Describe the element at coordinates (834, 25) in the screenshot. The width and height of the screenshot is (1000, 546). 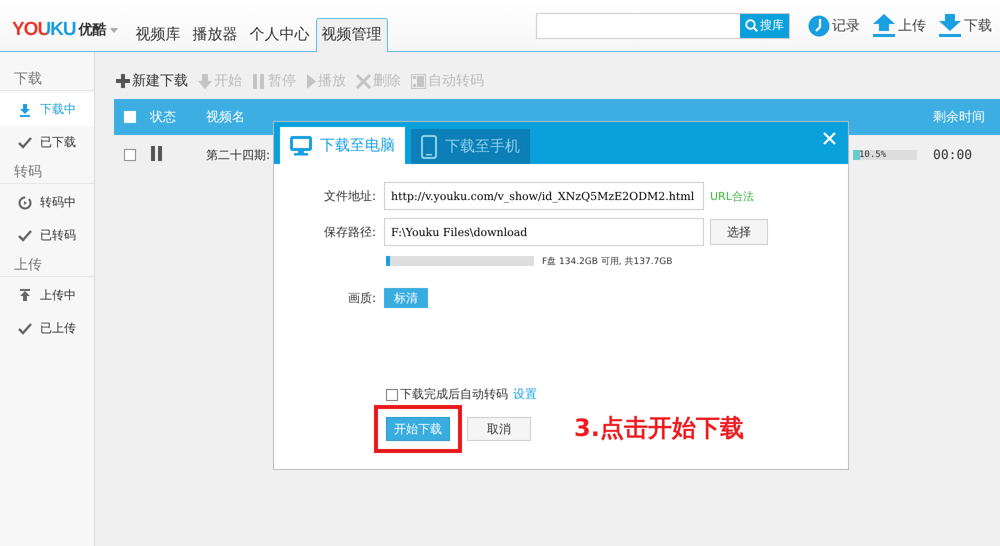
I see `history-button: 记录` at that location.